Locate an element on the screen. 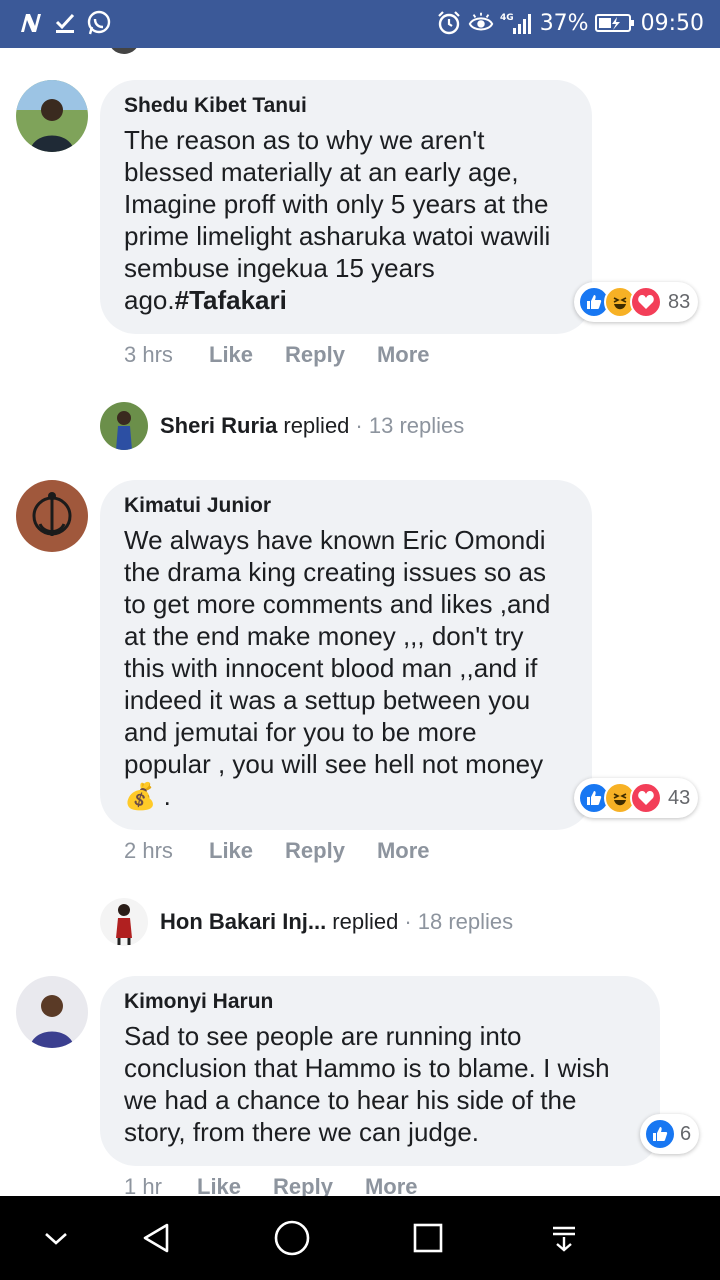 The height and width of the screenshot is (1280, 720). battery-percent: 37% is located at coordinates (564, 23).